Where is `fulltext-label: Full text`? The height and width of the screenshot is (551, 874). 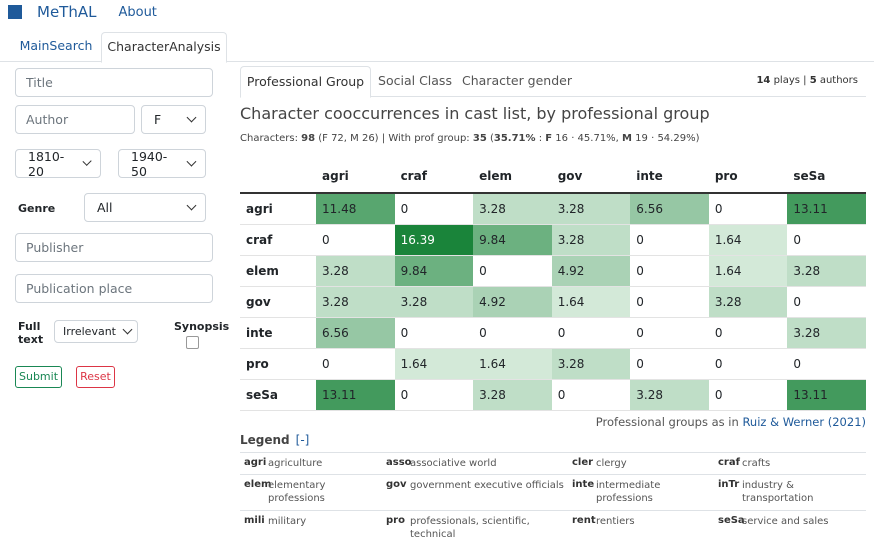 fulltext-label: Full text is located at coordinates (30, 333).